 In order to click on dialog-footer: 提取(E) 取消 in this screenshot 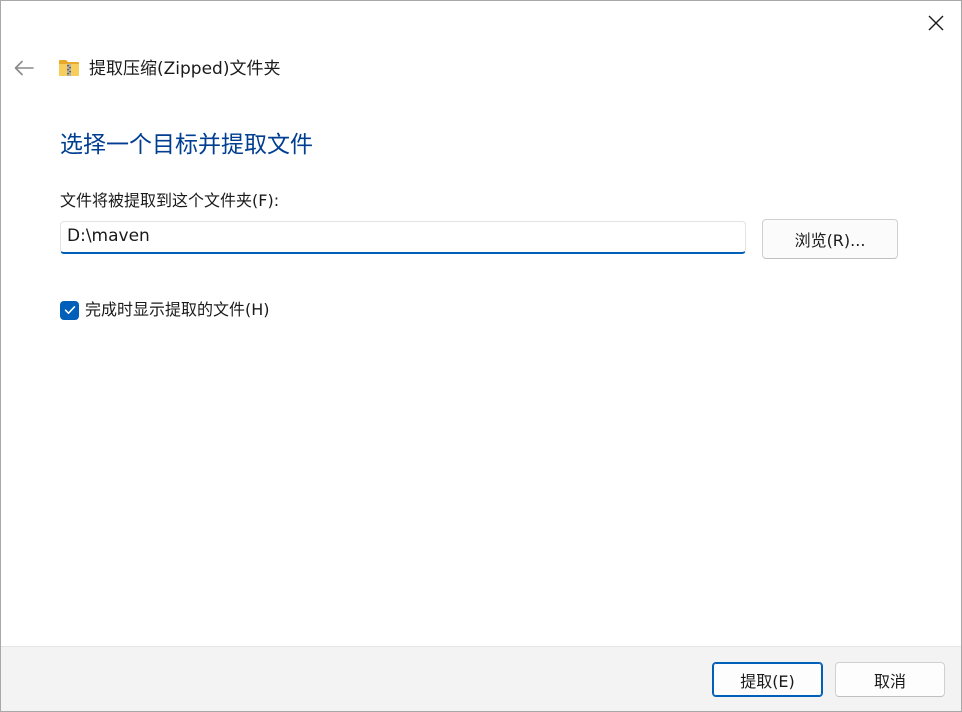, I will do `click(481, 678)`.